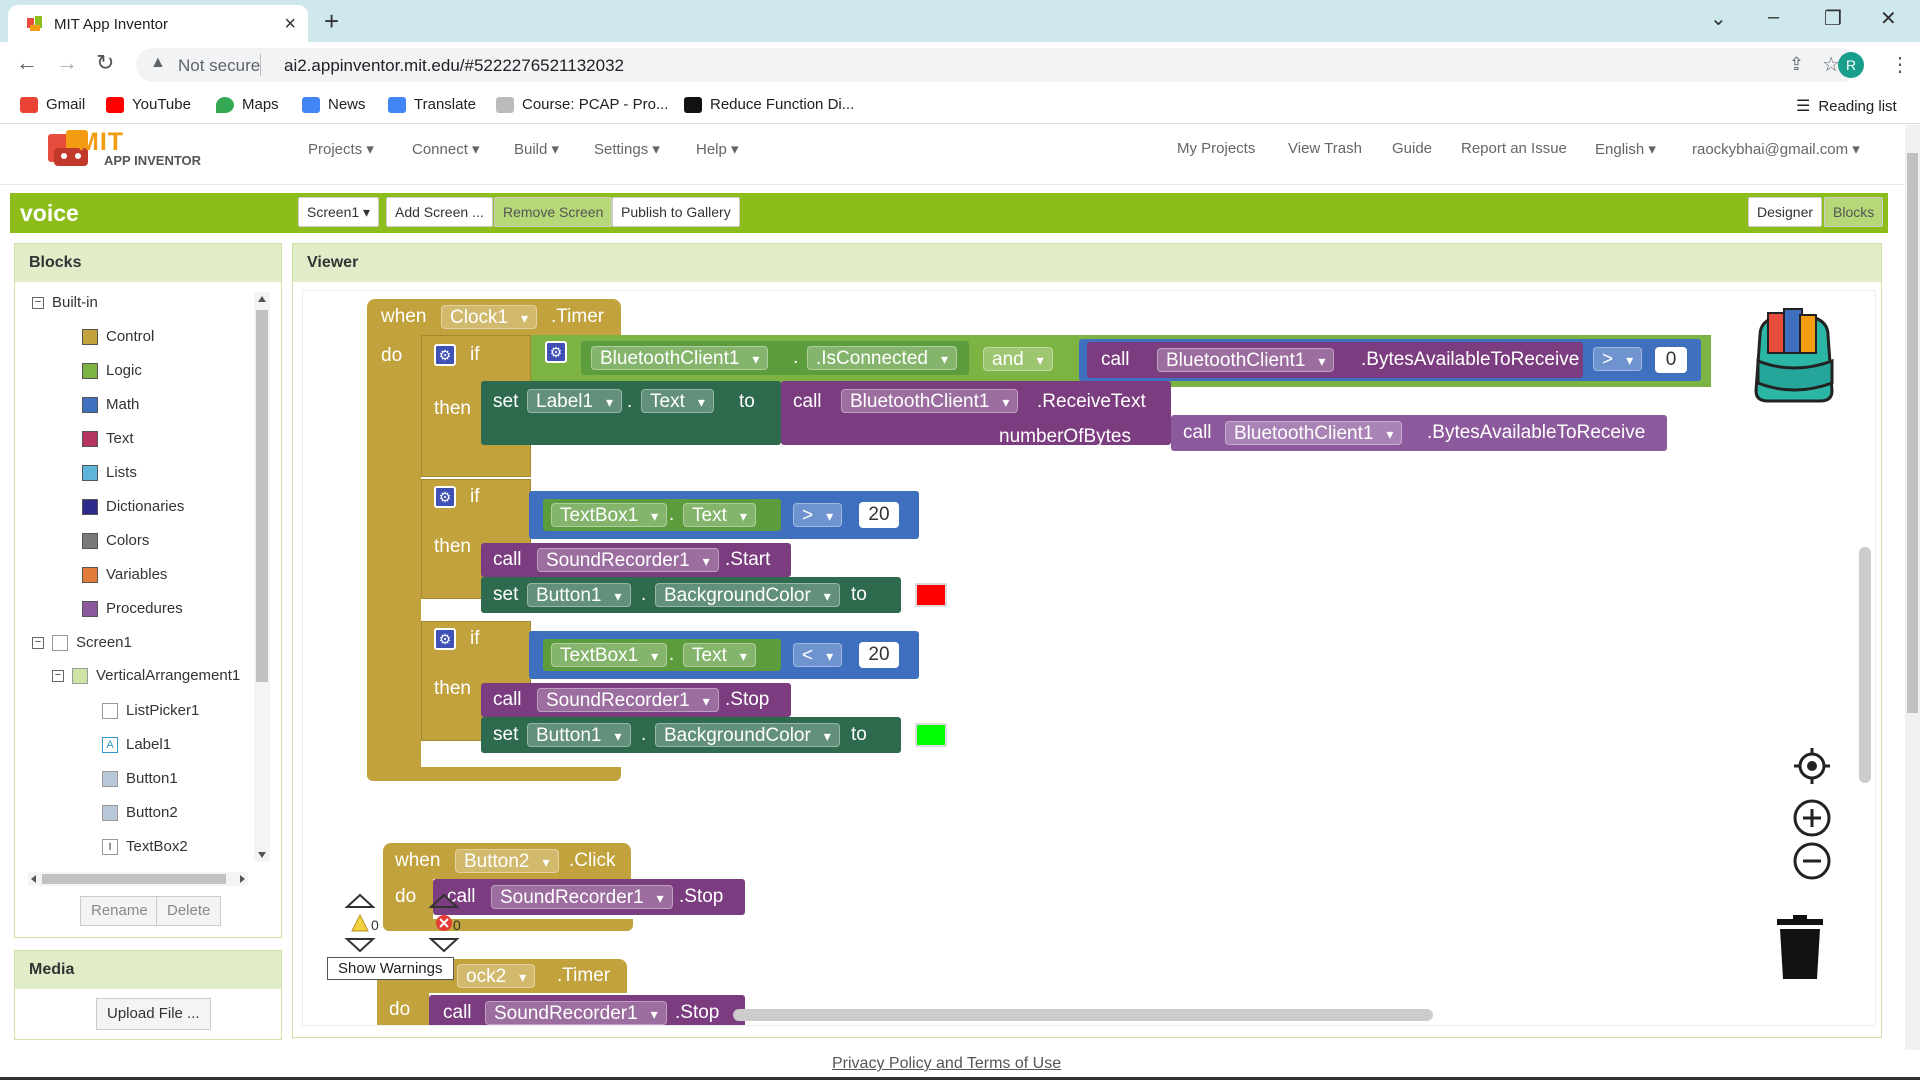  Describe the element at coordinates (1083, 1015) in the screenshot. I see `workspace-horizontal-scrollbar` at that location.